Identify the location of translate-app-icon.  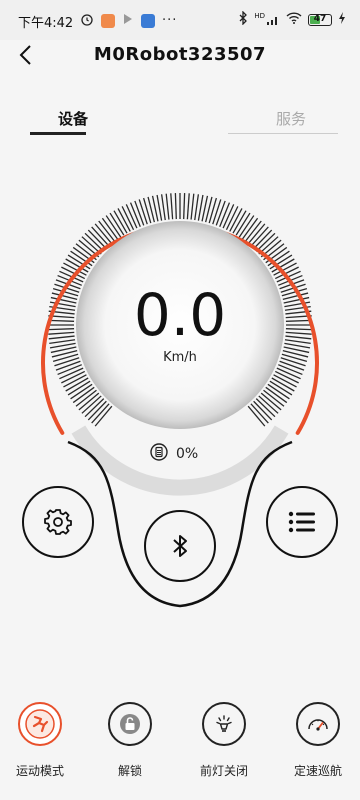
(148, 20).